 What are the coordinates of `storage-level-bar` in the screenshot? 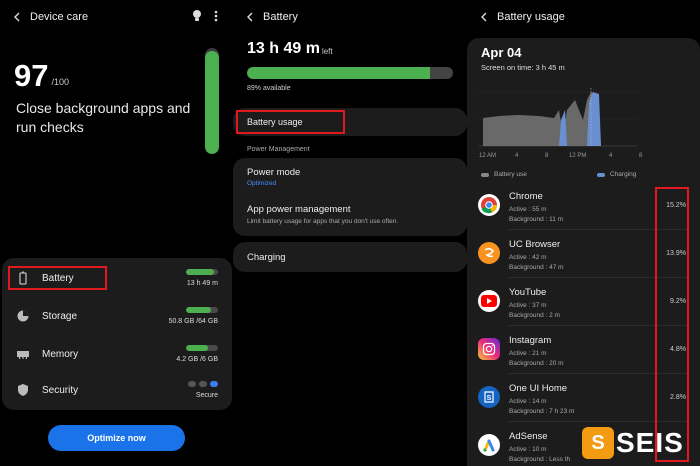 It's located at (202, 310).